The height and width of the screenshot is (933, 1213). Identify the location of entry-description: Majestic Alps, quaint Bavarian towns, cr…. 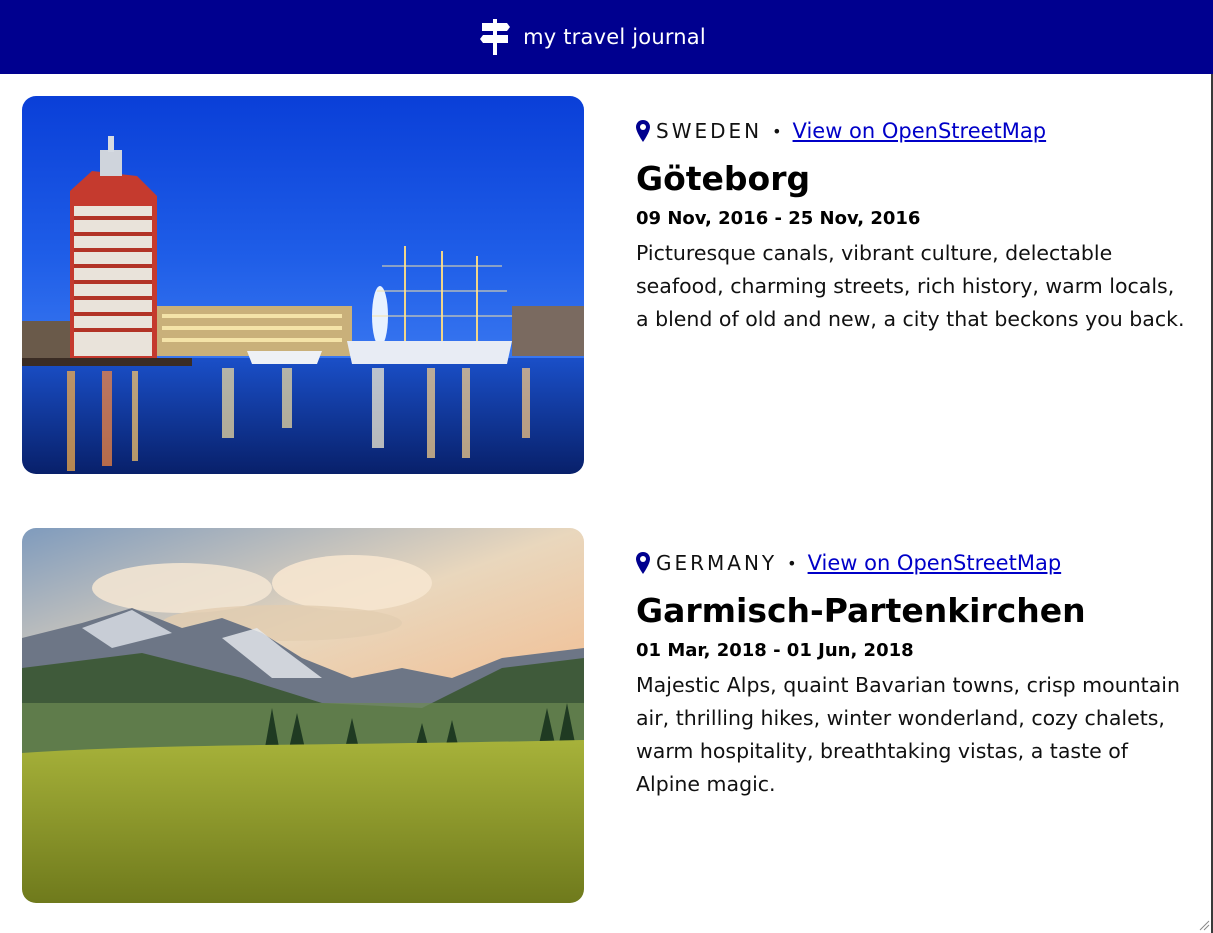
(908, 734).